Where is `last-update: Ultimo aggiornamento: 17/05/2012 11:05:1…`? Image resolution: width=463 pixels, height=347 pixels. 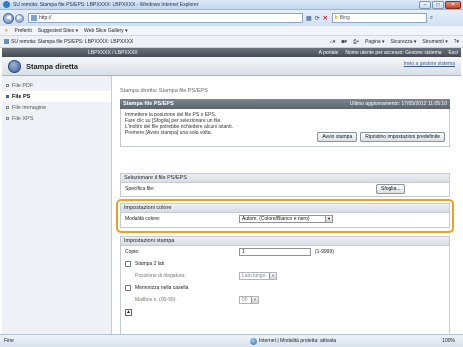 last-update: Ultimo aggiornamento: 17/05/2012 11:05:1… is located at coordinates (398, 104).